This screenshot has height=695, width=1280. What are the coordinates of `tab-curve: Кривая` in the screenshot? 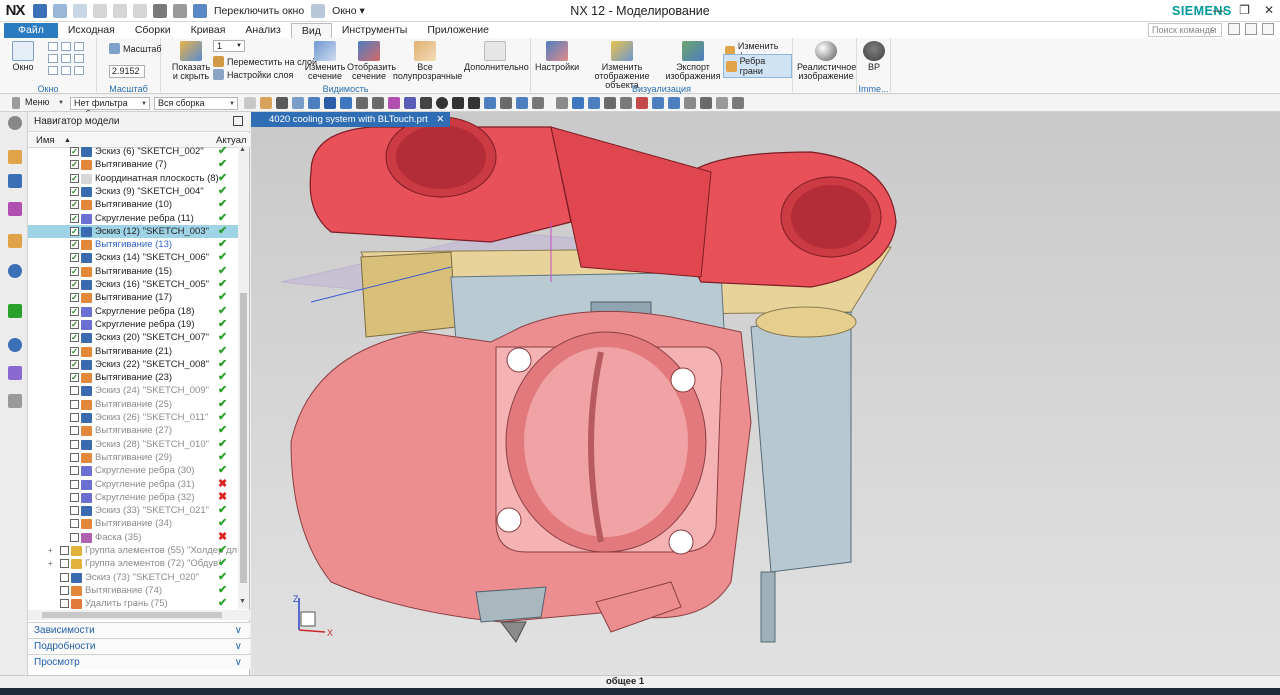 It's located at (208, 30).